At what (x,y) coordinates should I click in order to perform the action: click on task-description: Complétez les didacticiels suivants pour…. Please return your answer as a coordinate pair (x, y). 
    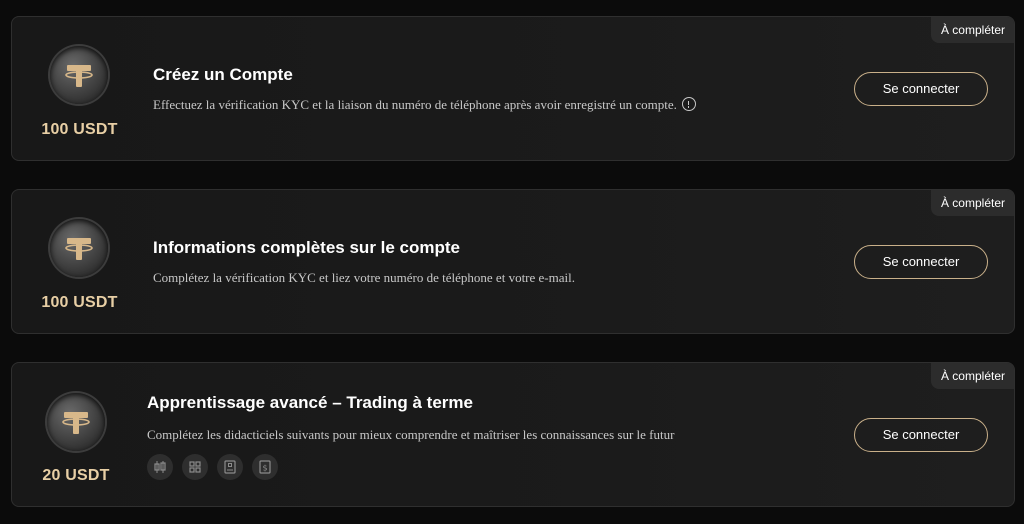
    Looking at the image, I should click on (410, 435).